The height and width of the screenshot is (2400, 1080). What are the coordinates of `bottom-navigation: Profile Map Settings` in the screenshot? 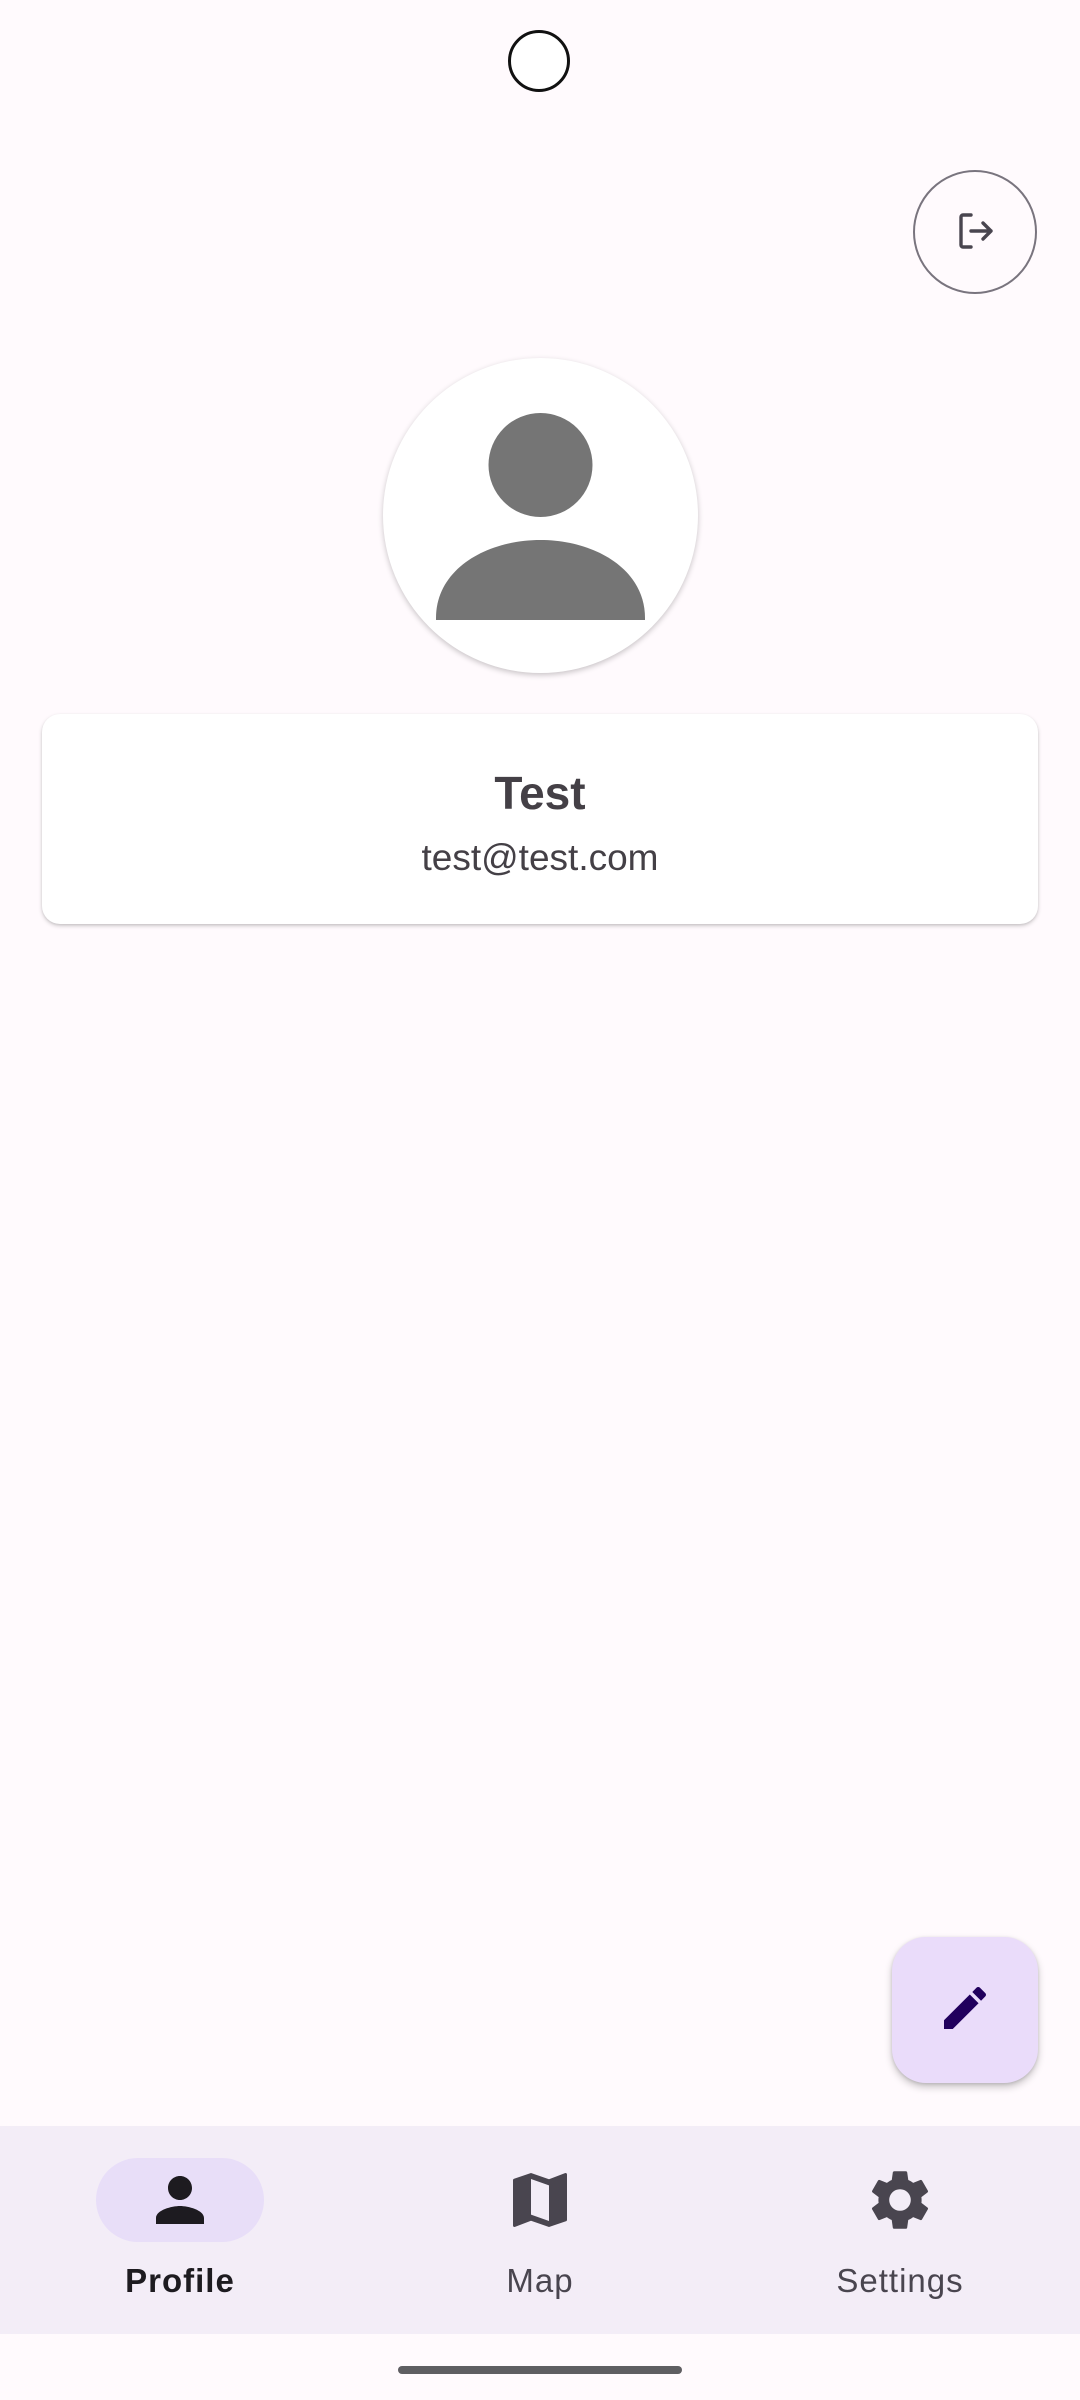 It's located at (540, 2230).